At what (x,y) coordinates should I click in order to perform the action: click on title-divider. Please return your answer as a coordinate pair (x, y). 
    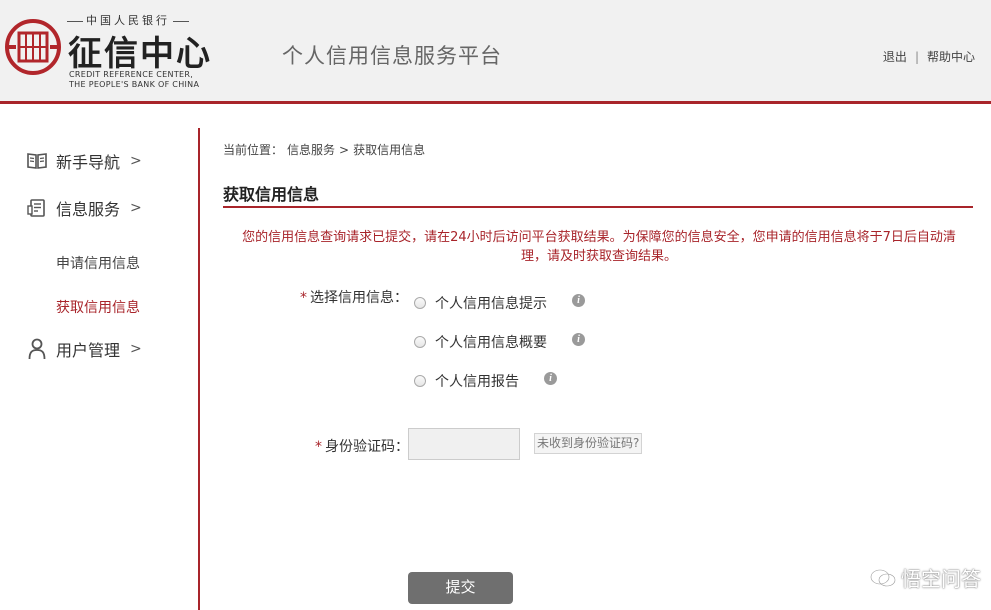
    Looking at the image, I should click on (598, 207).